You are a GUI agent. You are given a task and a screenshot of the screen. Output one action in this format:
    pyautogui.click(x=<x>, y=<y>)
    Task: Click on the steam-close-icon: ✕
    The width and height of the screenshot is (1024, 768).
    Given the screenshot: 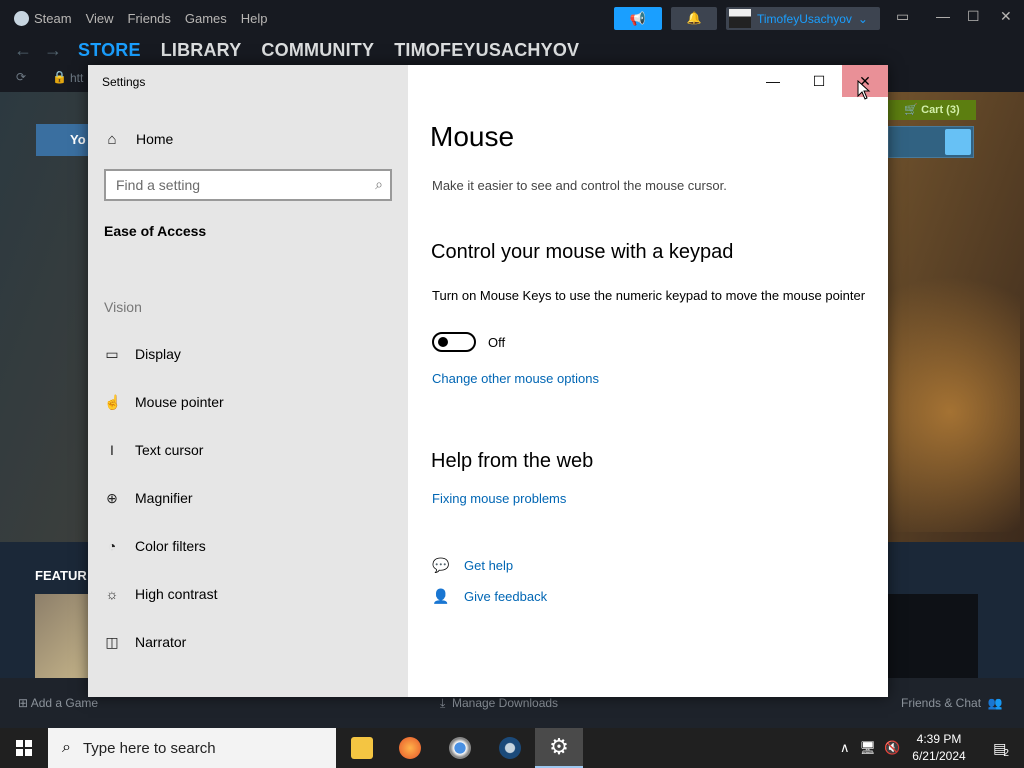 What is the action you would take?
    pyautogui.click(x=1006, y=16)
    